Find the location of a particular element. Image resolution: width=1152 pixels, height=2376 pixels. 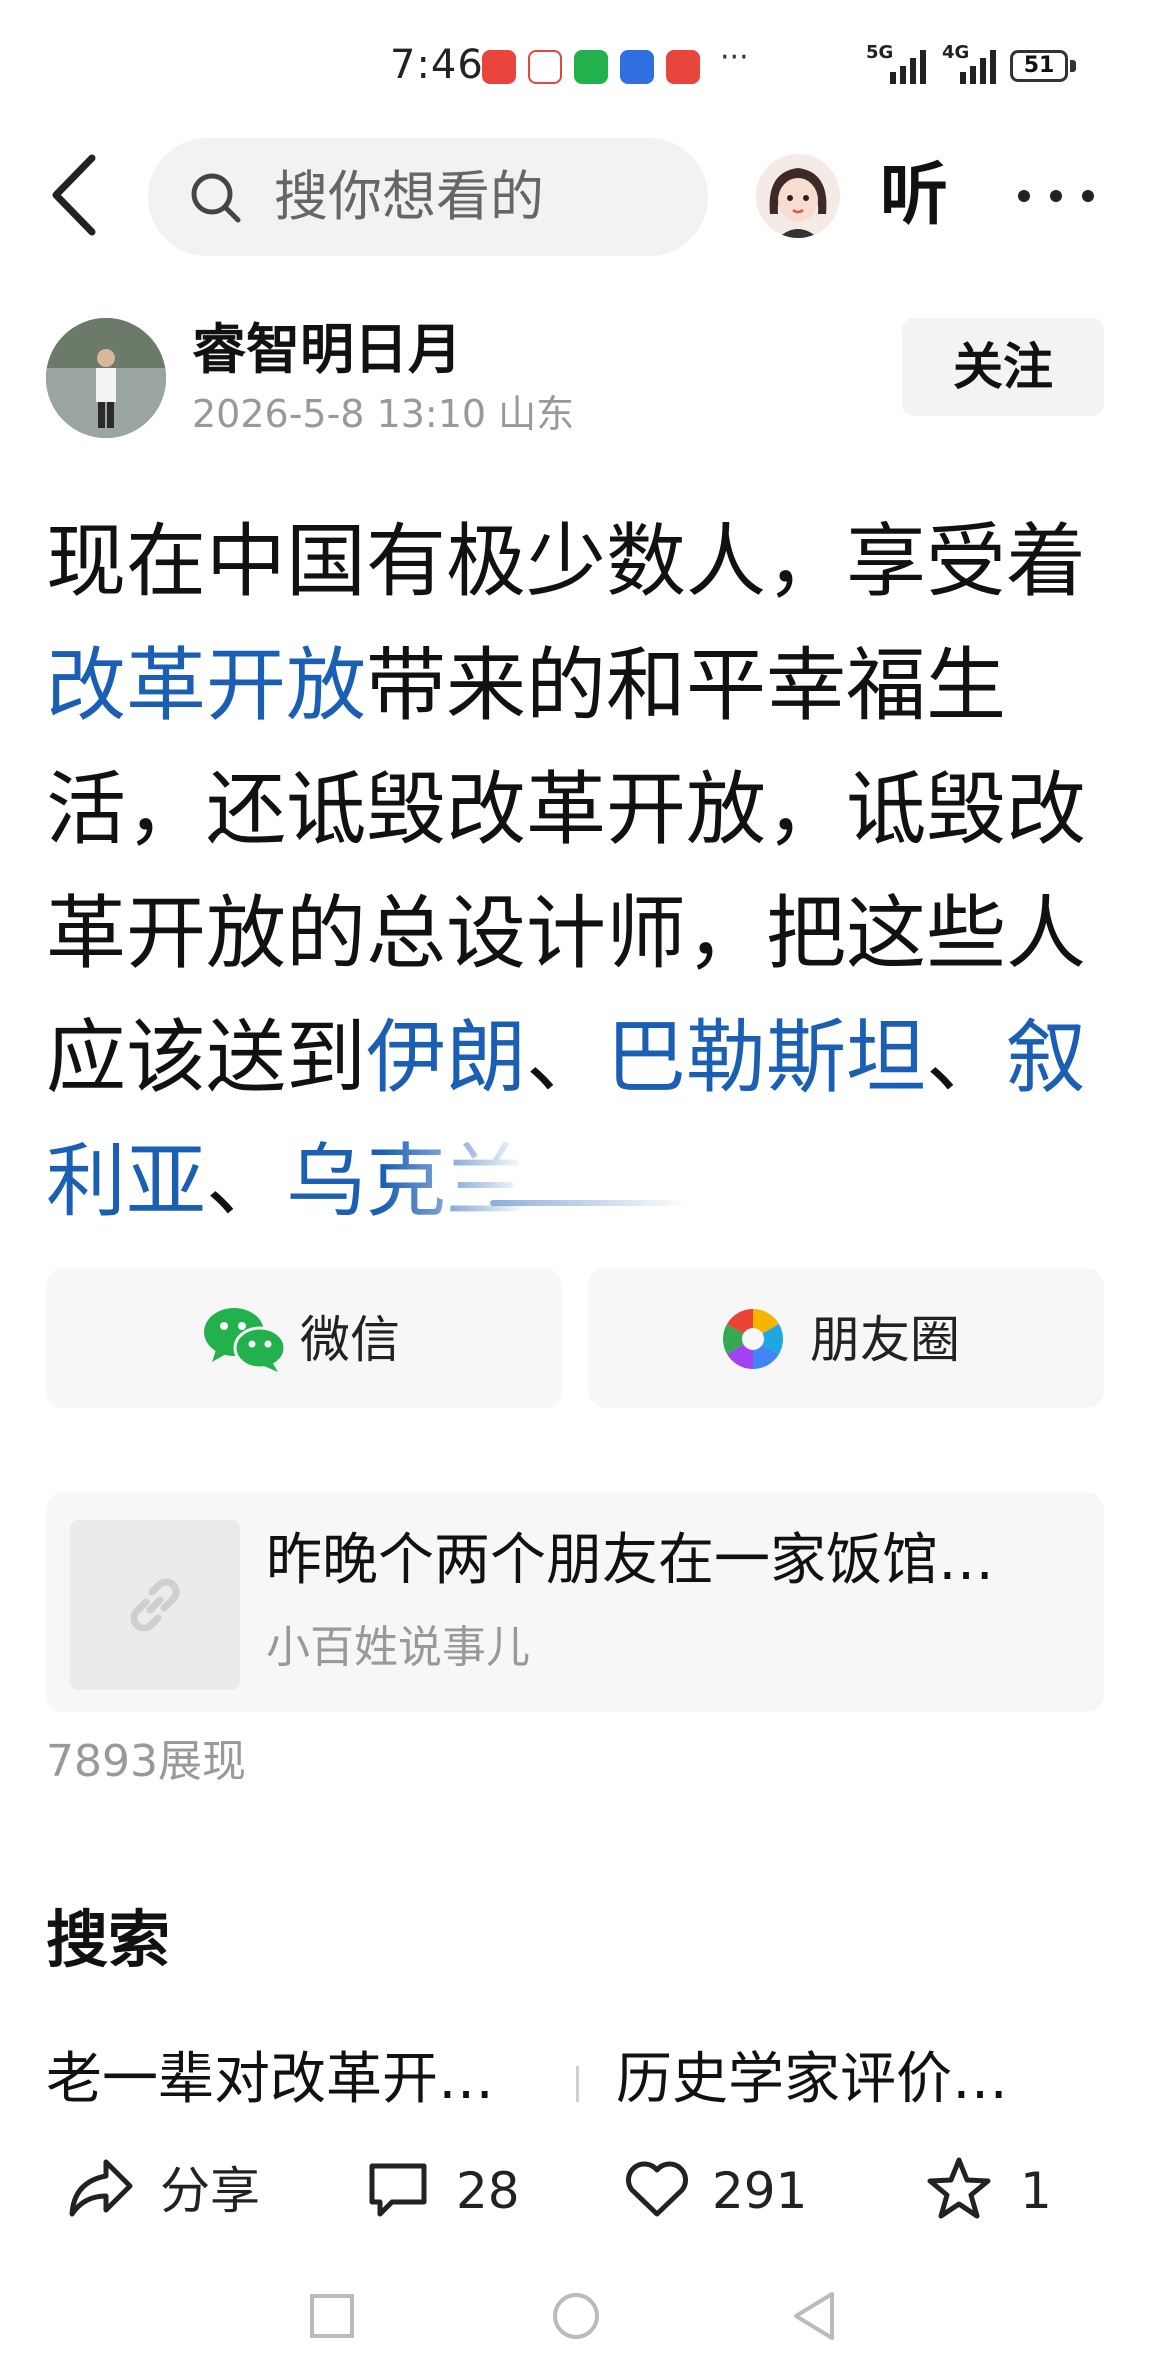

share-wechat-button: 微信 is located at coordinates (304, 1338).